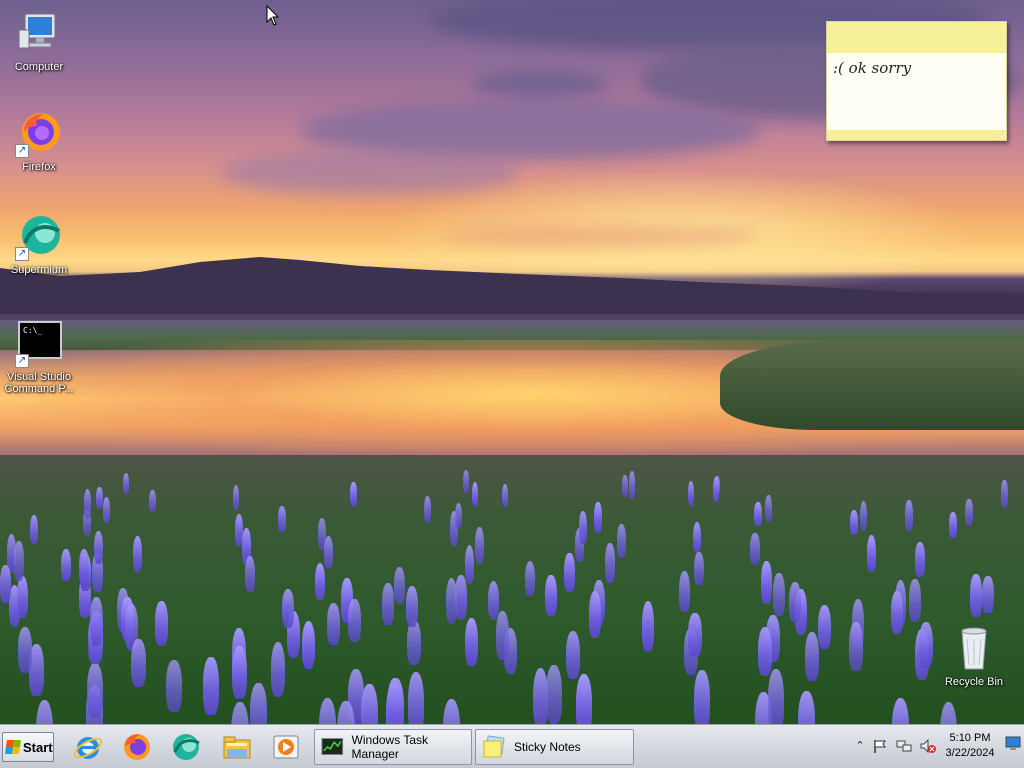 The width and height of the screenshot is (1024, 768). Describe the element at coordinates (39, 141) in the screenshot. I see `desktop-icon-firefox: ↗ Firefox` at that location.